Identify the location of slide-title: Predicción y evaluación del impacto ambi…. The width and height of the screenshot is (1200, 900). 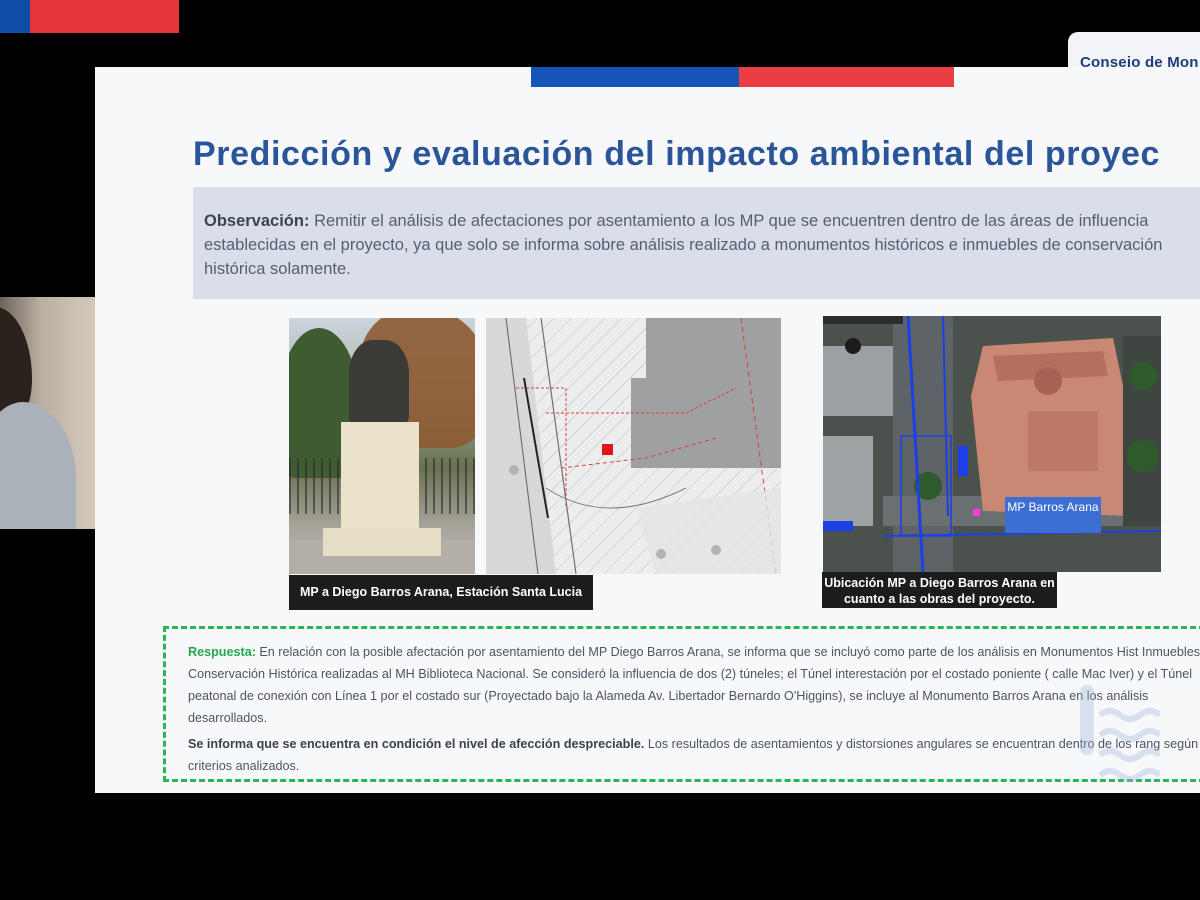
(677, 154).